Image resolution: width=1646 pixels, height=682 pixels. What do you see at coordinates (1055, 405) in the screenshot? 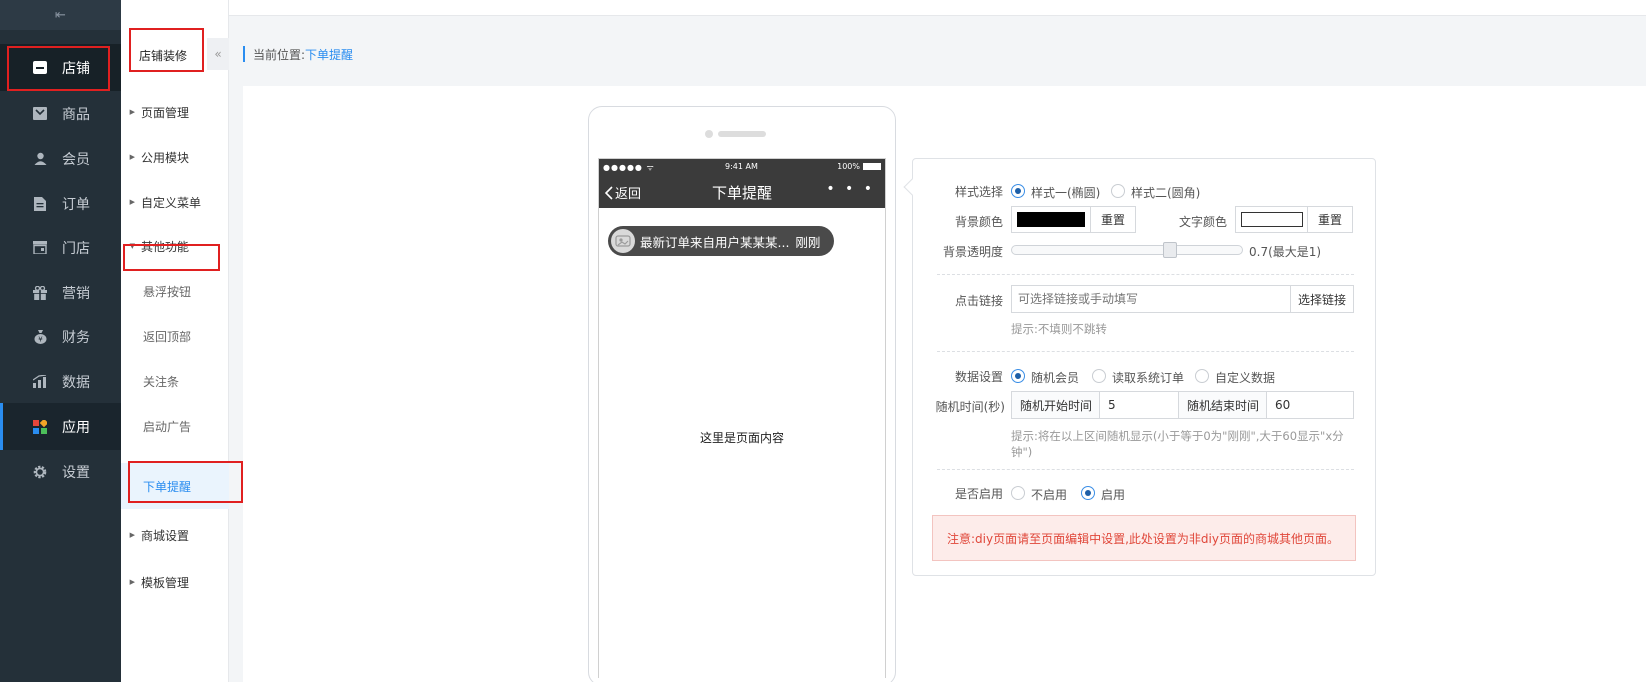
I see `start-time-label: 随机开始时间` at bounding box center [1055, 405].